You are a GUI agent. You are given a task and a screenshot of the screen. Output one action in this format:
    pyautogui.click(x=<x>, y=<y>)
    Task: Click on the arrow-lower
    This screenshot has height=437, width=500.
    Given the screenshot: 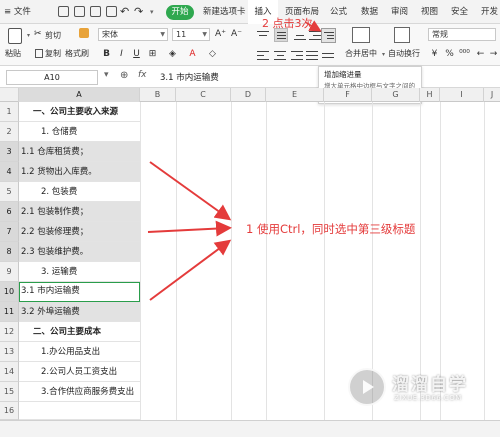 What is the action you would take?
    pyautogui.click(x=190, y=270)
    